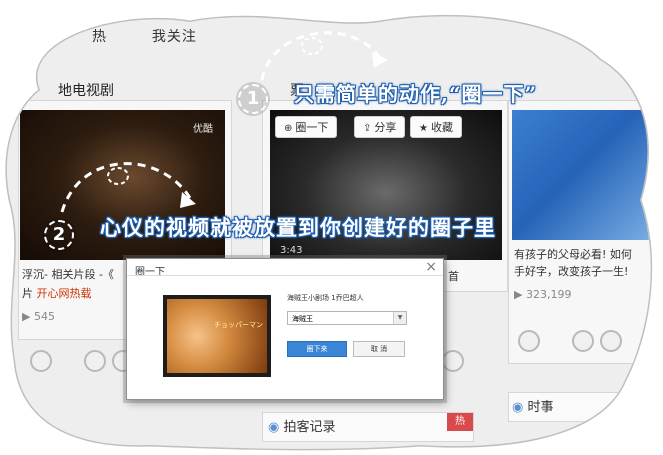 This screenshot has height=455, width=663. I want to click on step-2-caption: 心仪的视频就被放置到你创建好的圈子里, so click(298, 227).